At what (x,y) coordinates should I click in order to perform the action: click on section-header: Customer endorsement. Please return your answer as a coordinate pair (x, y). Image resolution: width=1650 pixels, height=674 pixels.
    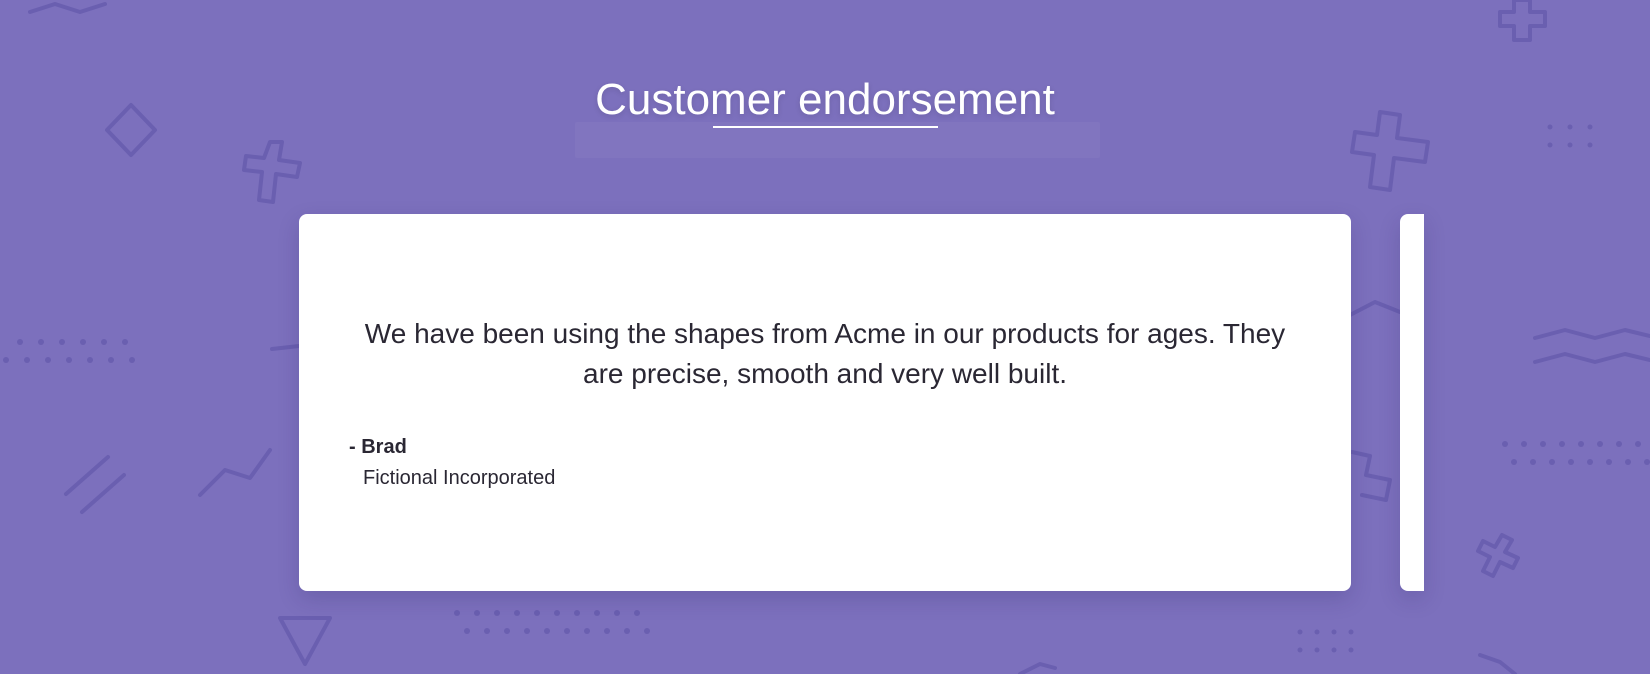
    Looking at the image, I should click on (825, 100).